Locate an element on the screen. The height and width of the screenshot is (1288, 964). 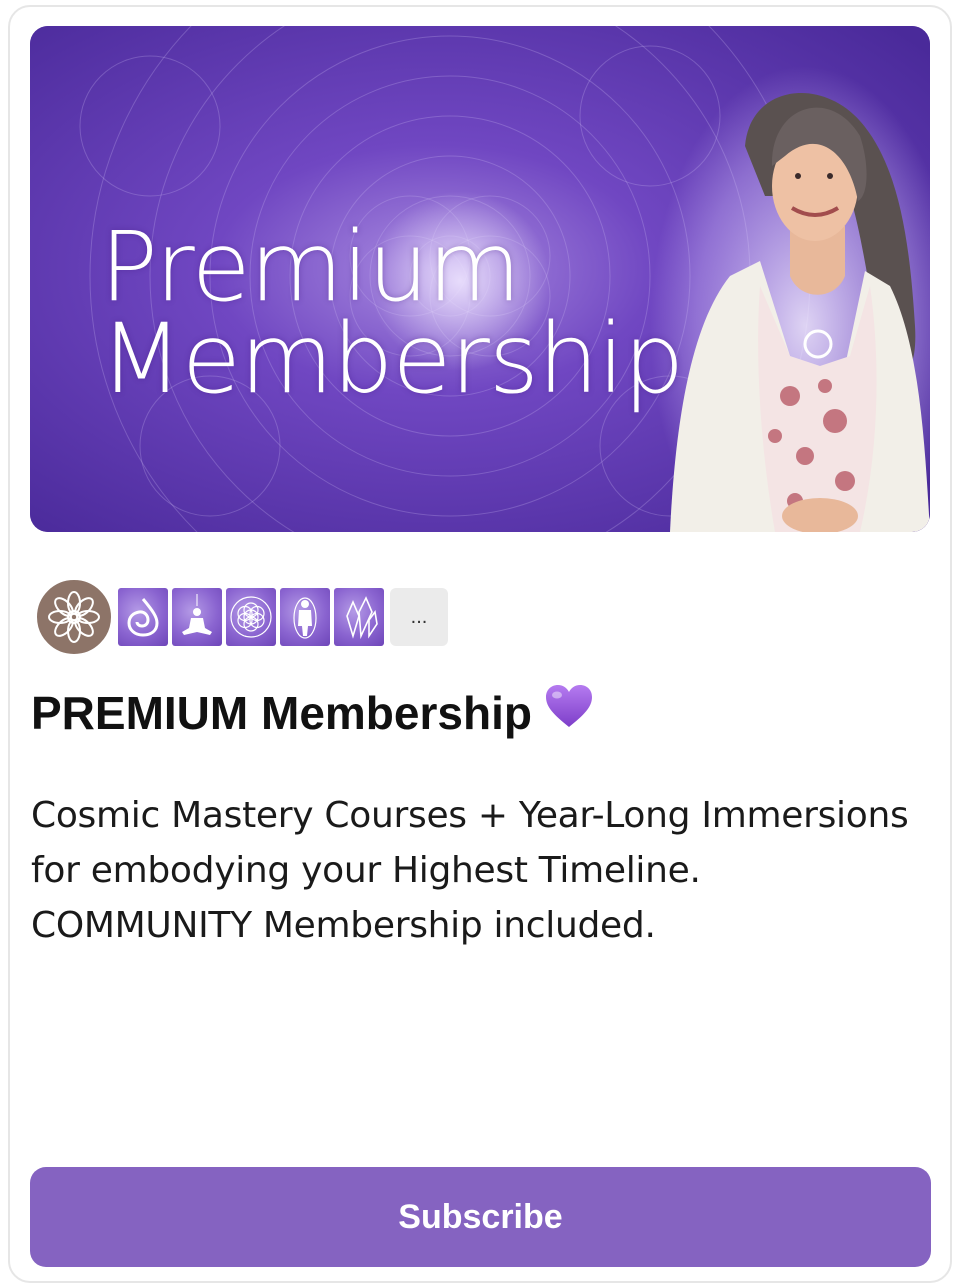
lotus-icon is located at coordinates (74, 617).